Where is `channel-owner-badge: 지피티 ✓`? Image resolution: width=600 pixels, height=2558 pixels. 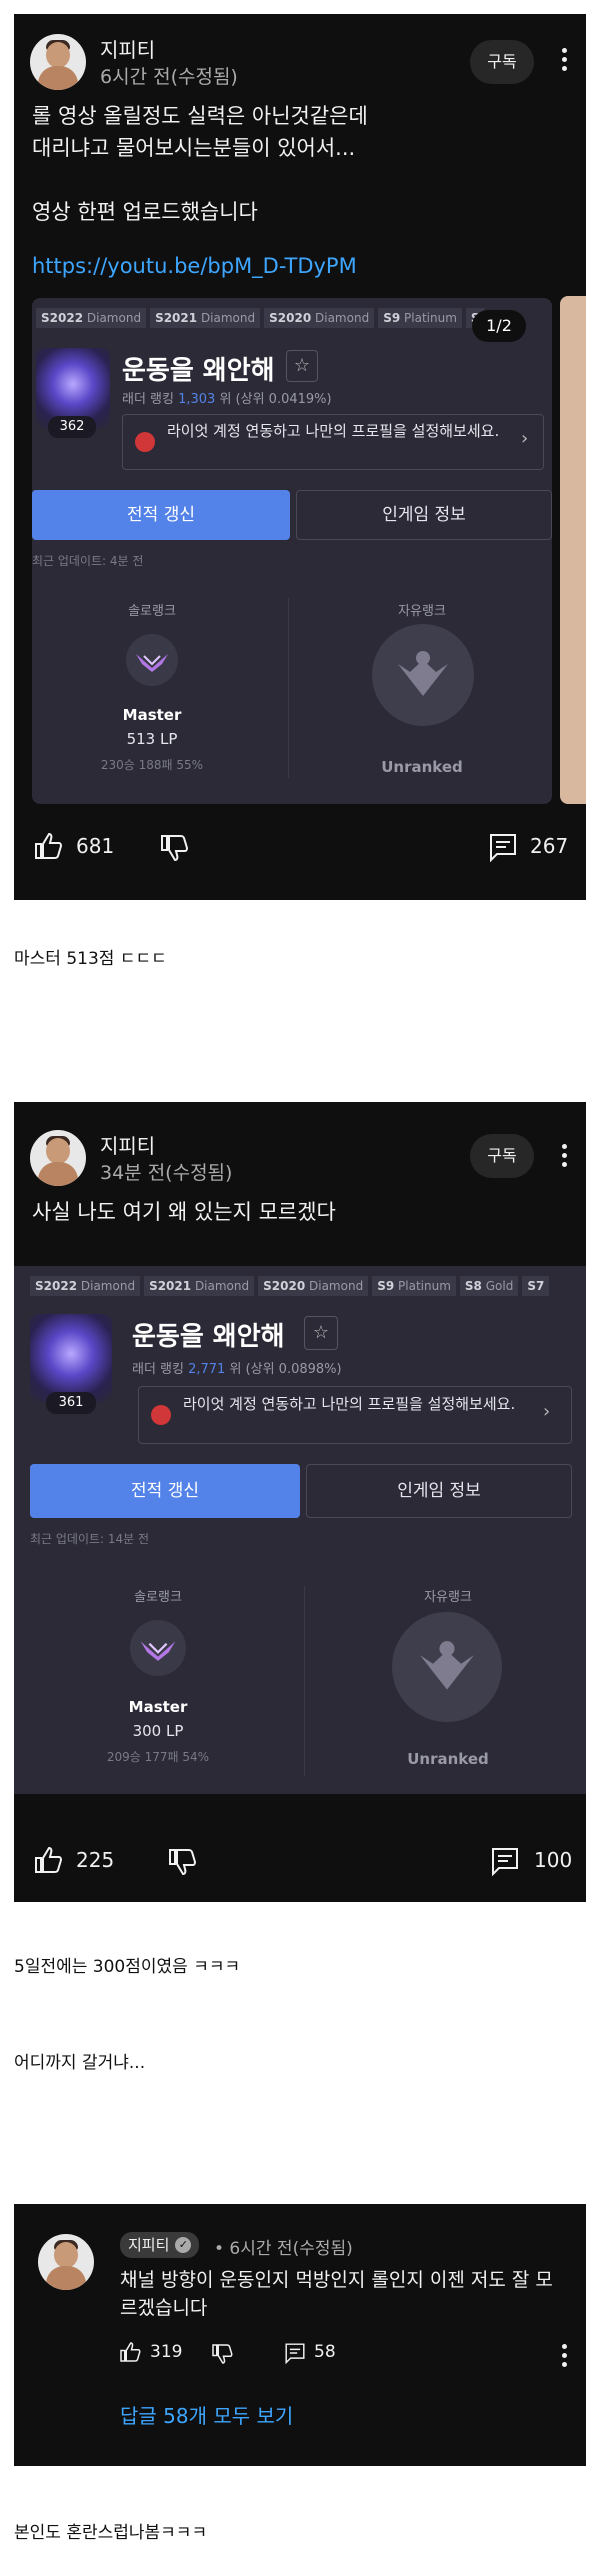
channel-owner-badge: 지피티 ✓ is located at coordinates (160, 2245).